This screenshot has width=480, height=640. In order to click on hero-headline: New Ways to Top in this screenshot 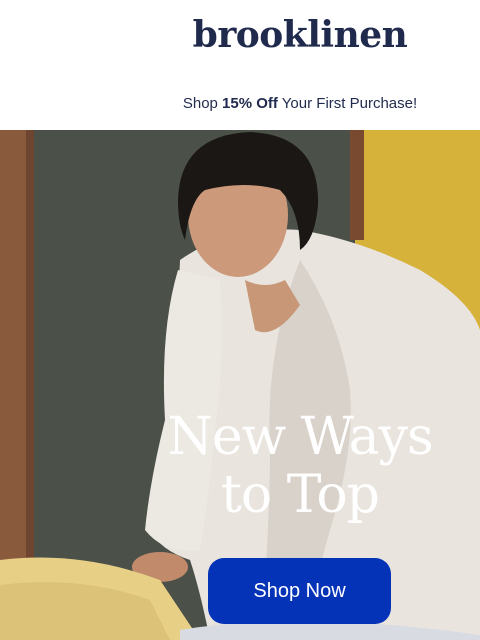, I will do `click(300, 466)`.